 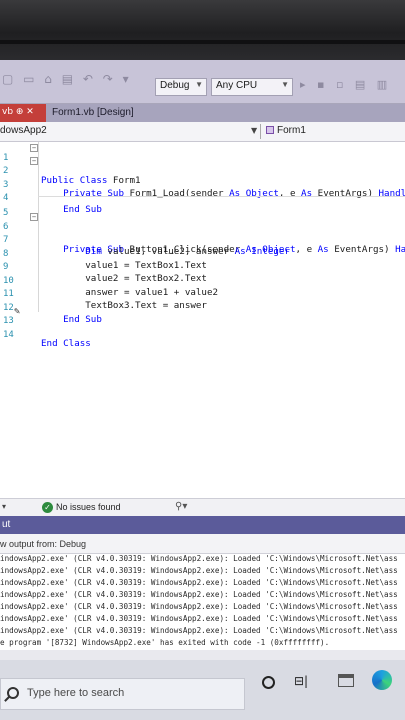 I want to click on task-view-icon: ⊟|, so click(x=301, y=681).